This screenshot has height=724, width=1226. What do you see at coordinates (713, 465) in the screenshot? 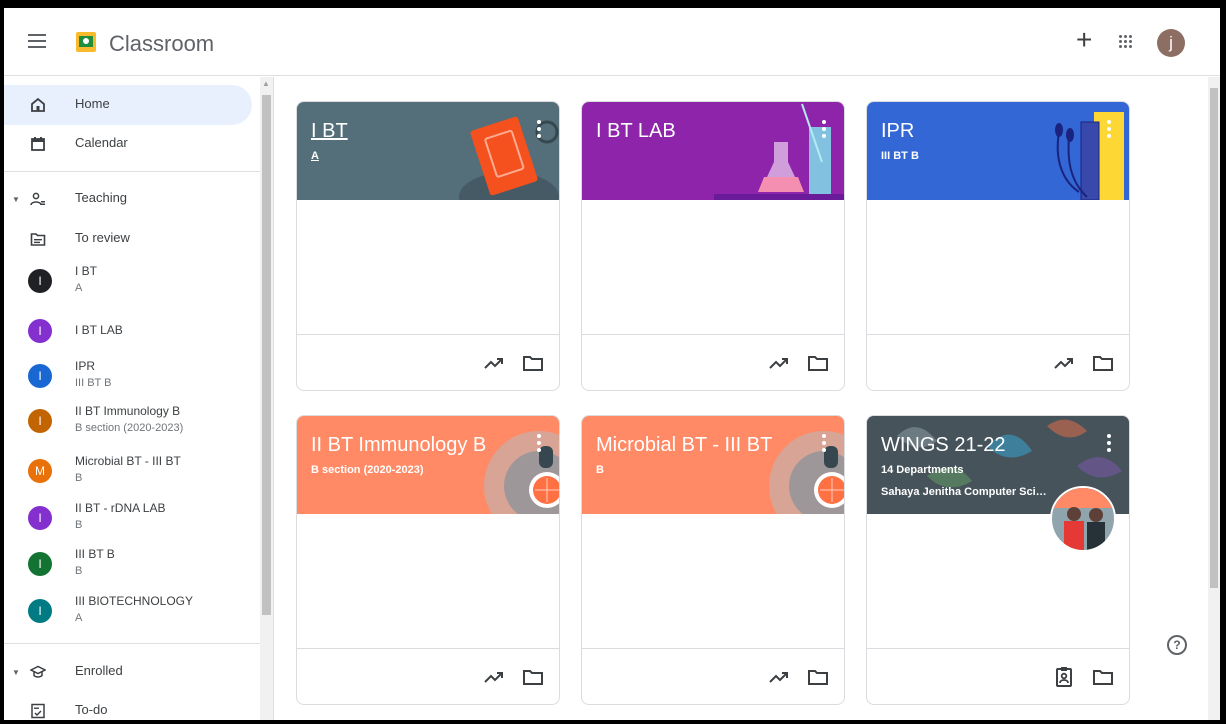
I see `class-card-header: Microbial BT - III BT B` at bounding box center [713, 465].